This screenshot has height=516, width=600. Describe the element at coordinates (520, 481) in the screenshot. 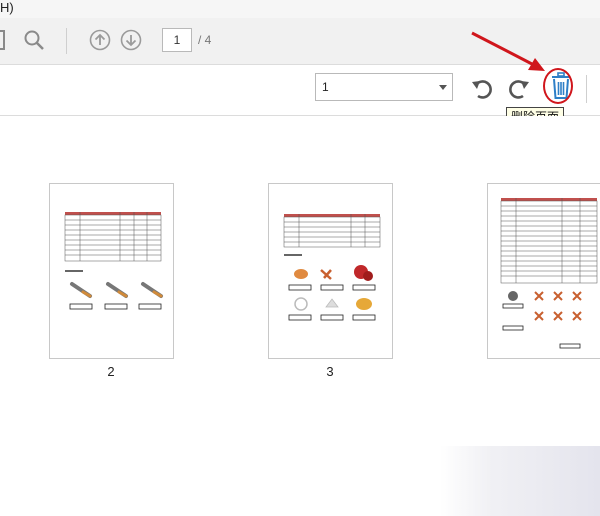

I see `blur-overlay` at that location.